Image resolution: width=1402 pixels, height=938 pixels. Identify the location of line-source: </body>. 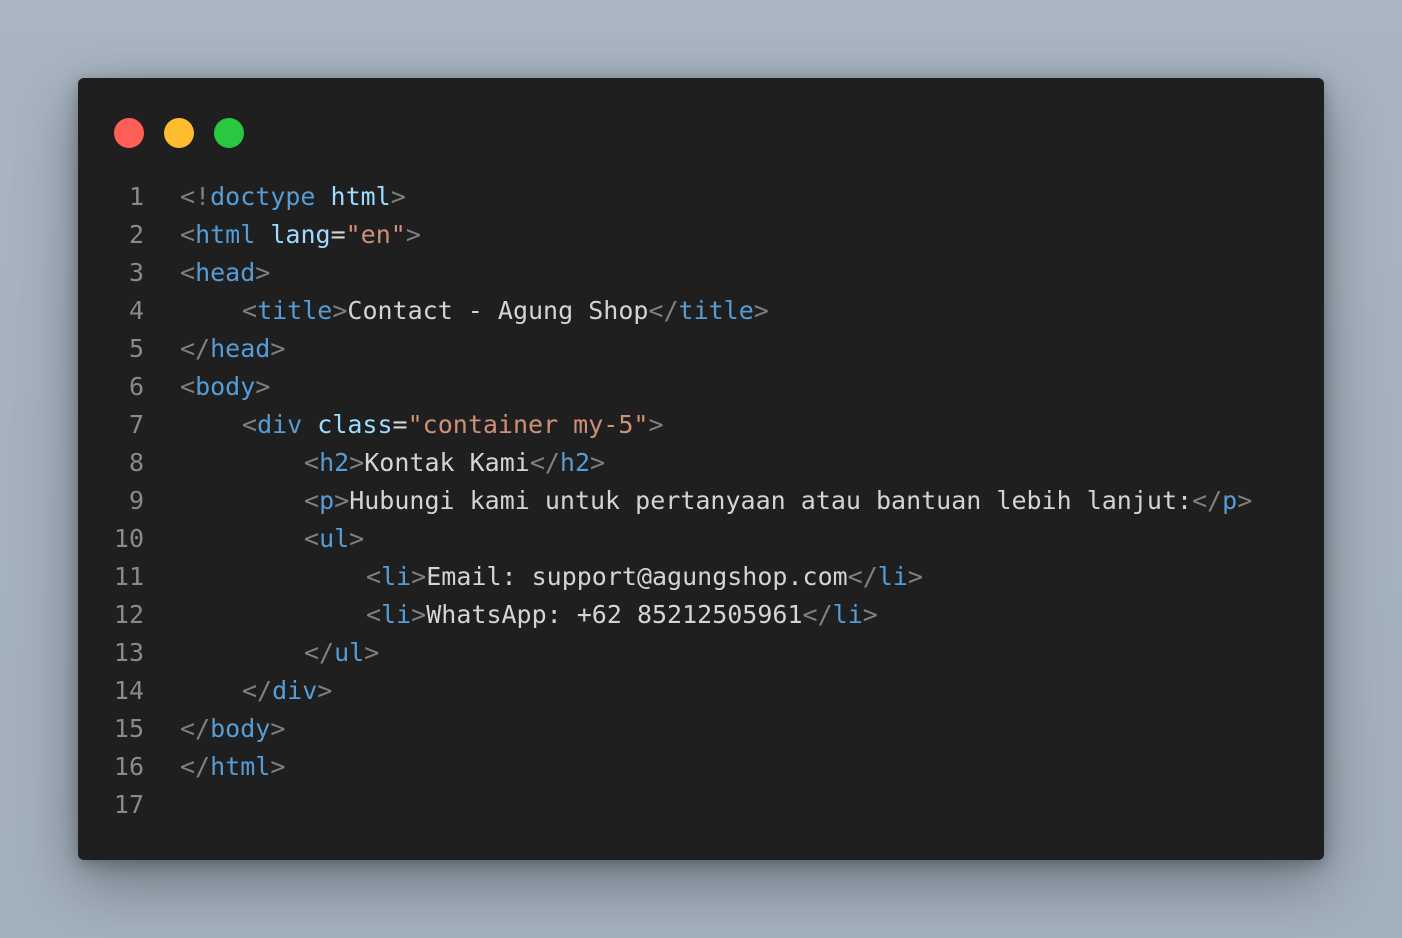
(232, 729).